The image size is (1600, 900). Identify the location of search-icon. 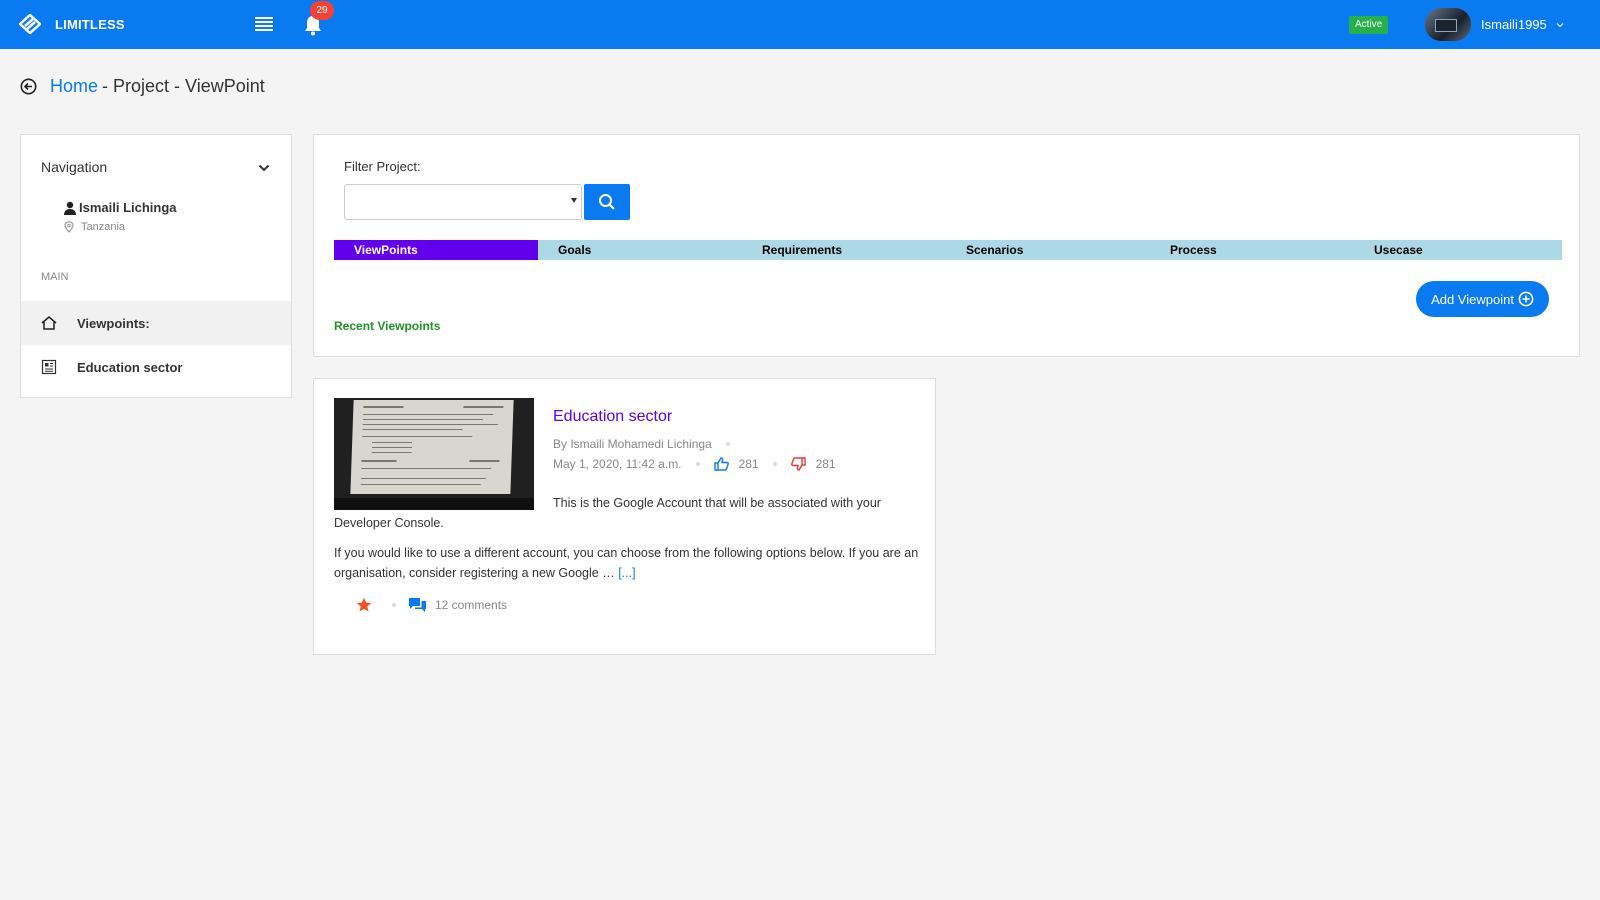
(607, 202).